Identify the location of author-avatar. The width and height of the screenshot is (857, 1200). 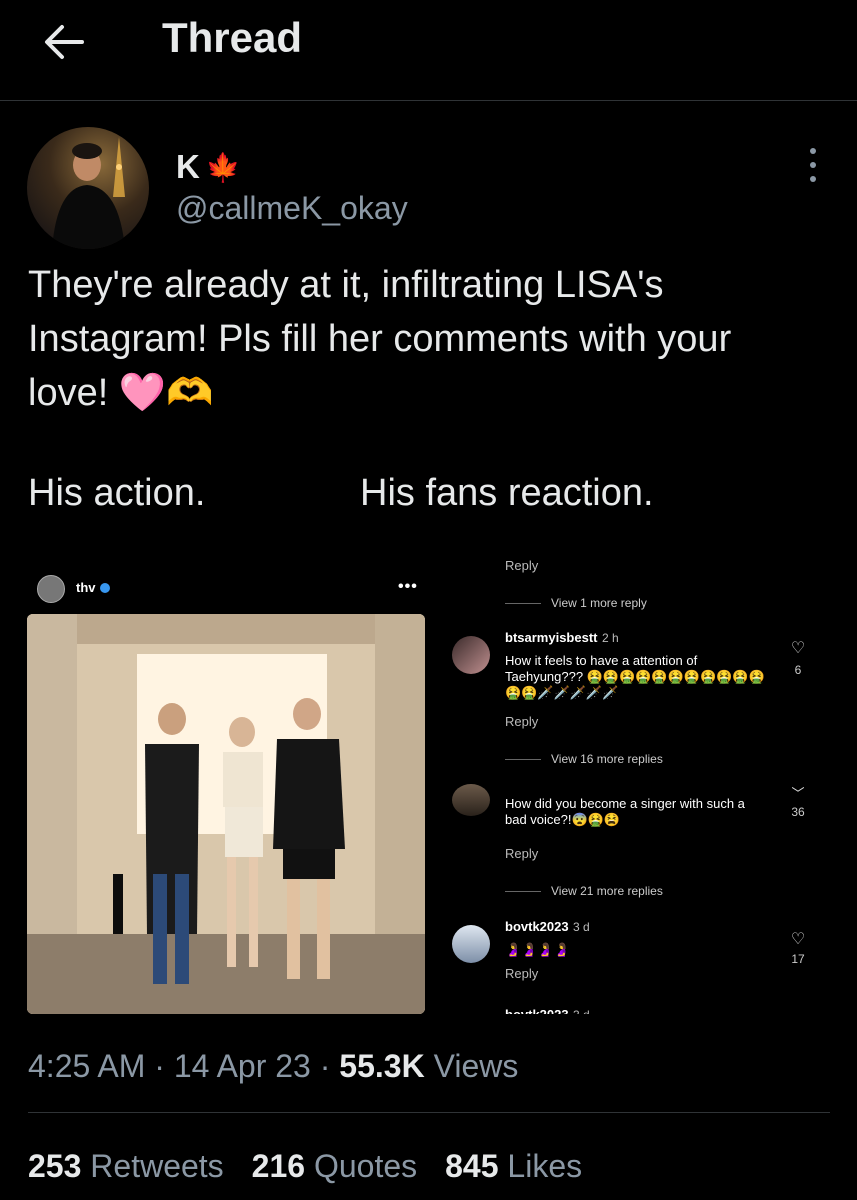
(88, 188).